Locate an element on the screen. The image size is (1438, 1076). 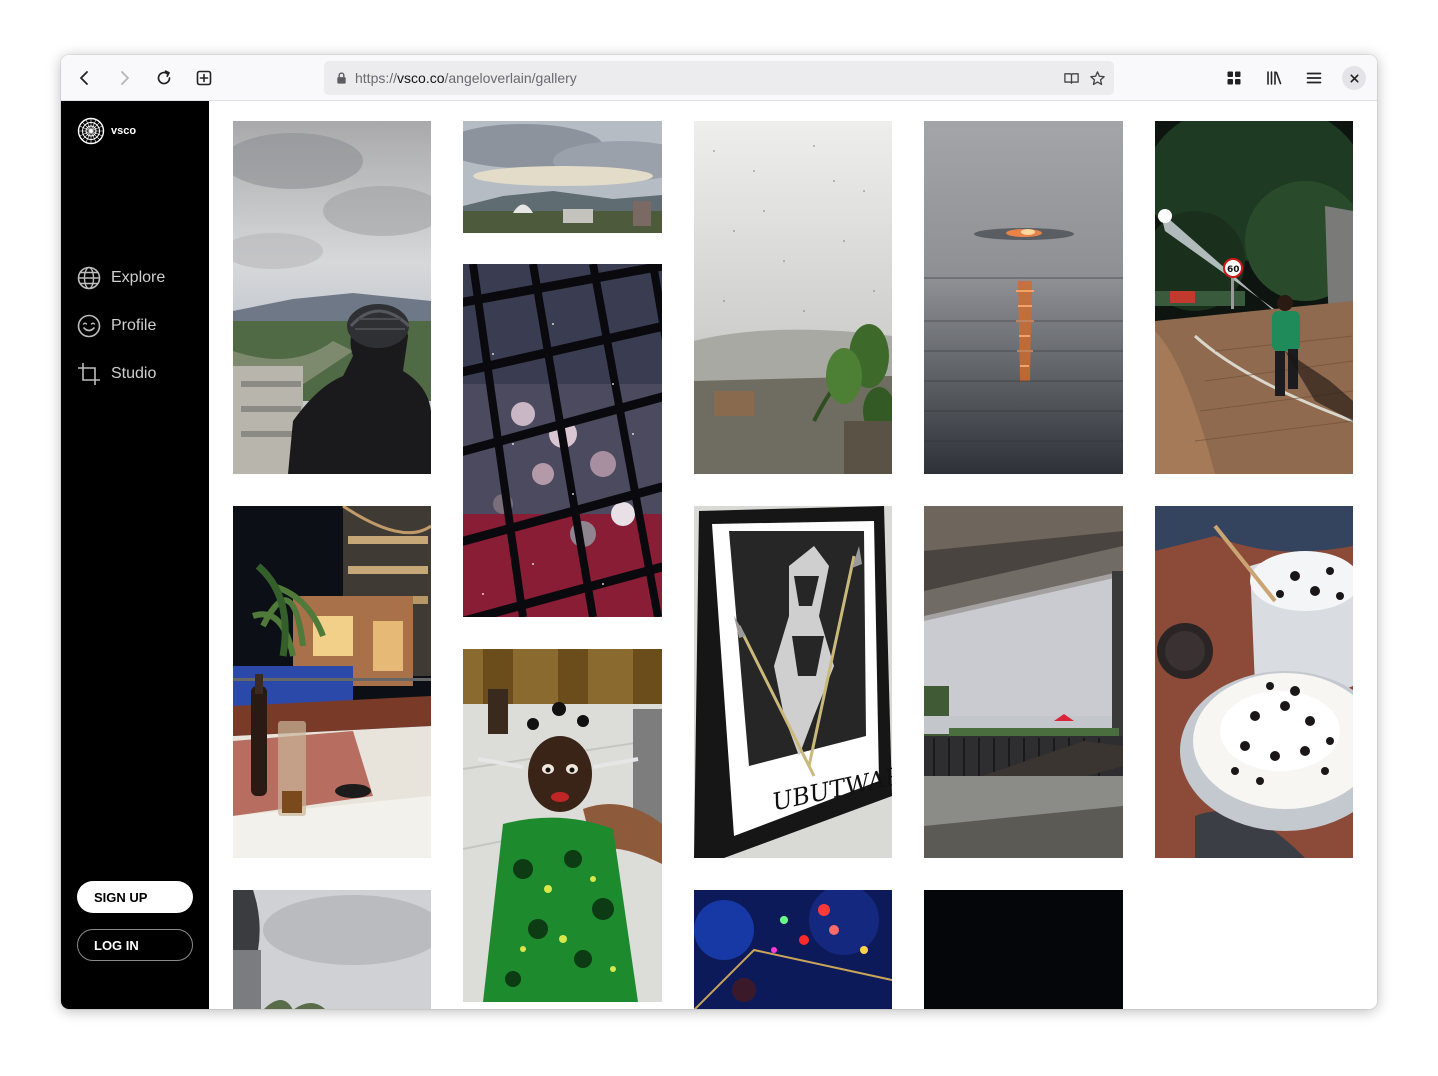
new-tab-icon is located at coordinates (204, 78).